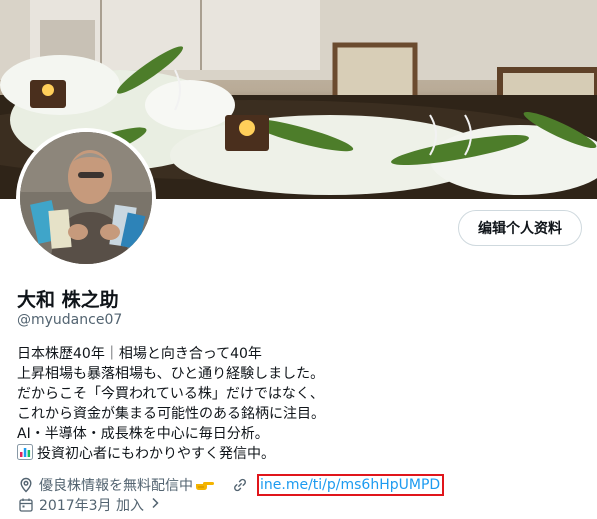 The image size is (597, 519). What do you see at coordinates (155, 505) in the screenshot?
I see `chevron-right-icon` at bounding box center [155, 505].